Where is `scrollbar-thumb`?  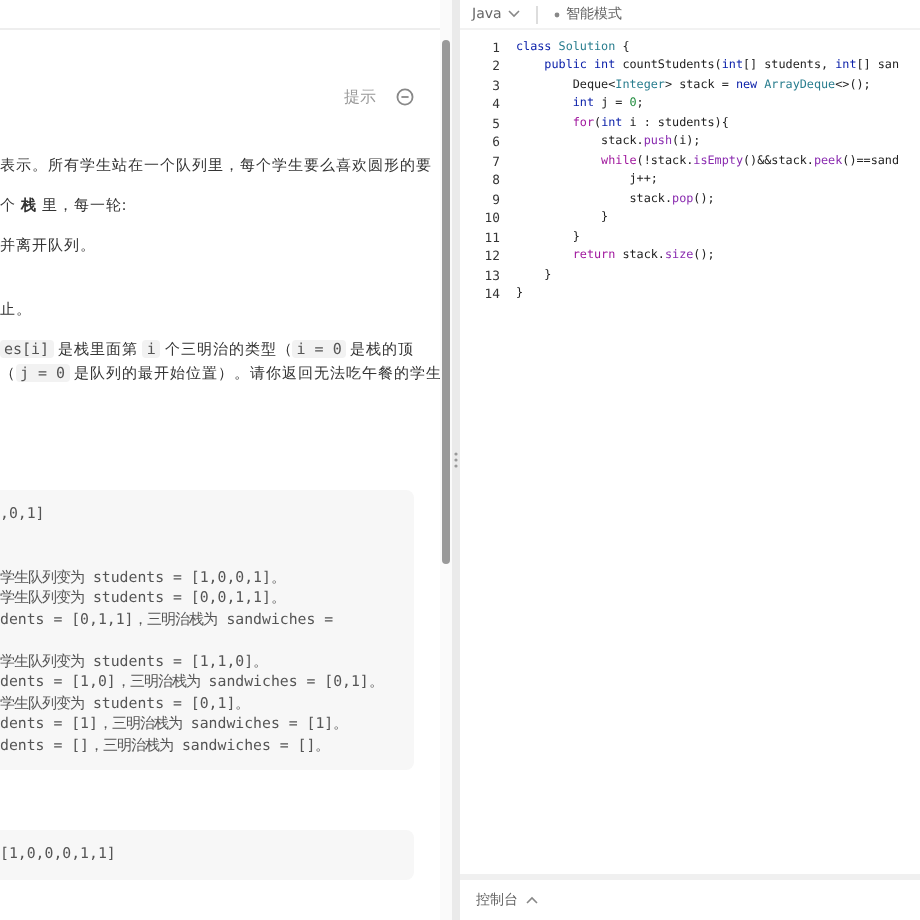 scrollbar-thumb is located at coordinates (446, 302).